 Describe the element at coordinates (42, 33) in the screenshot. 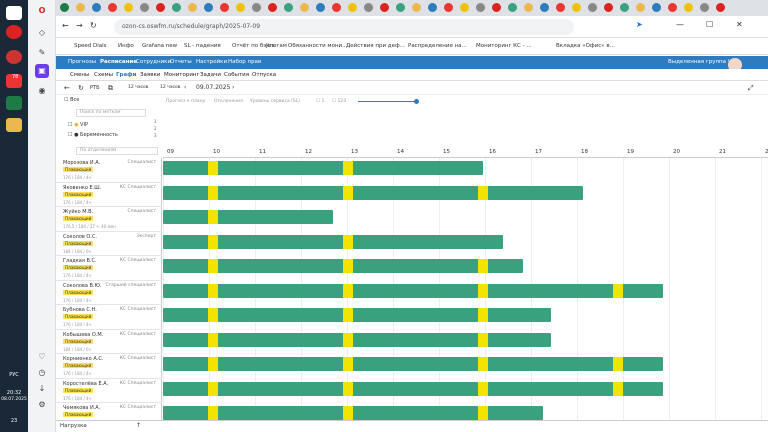

I see `aria-icon: ◇` at that location.